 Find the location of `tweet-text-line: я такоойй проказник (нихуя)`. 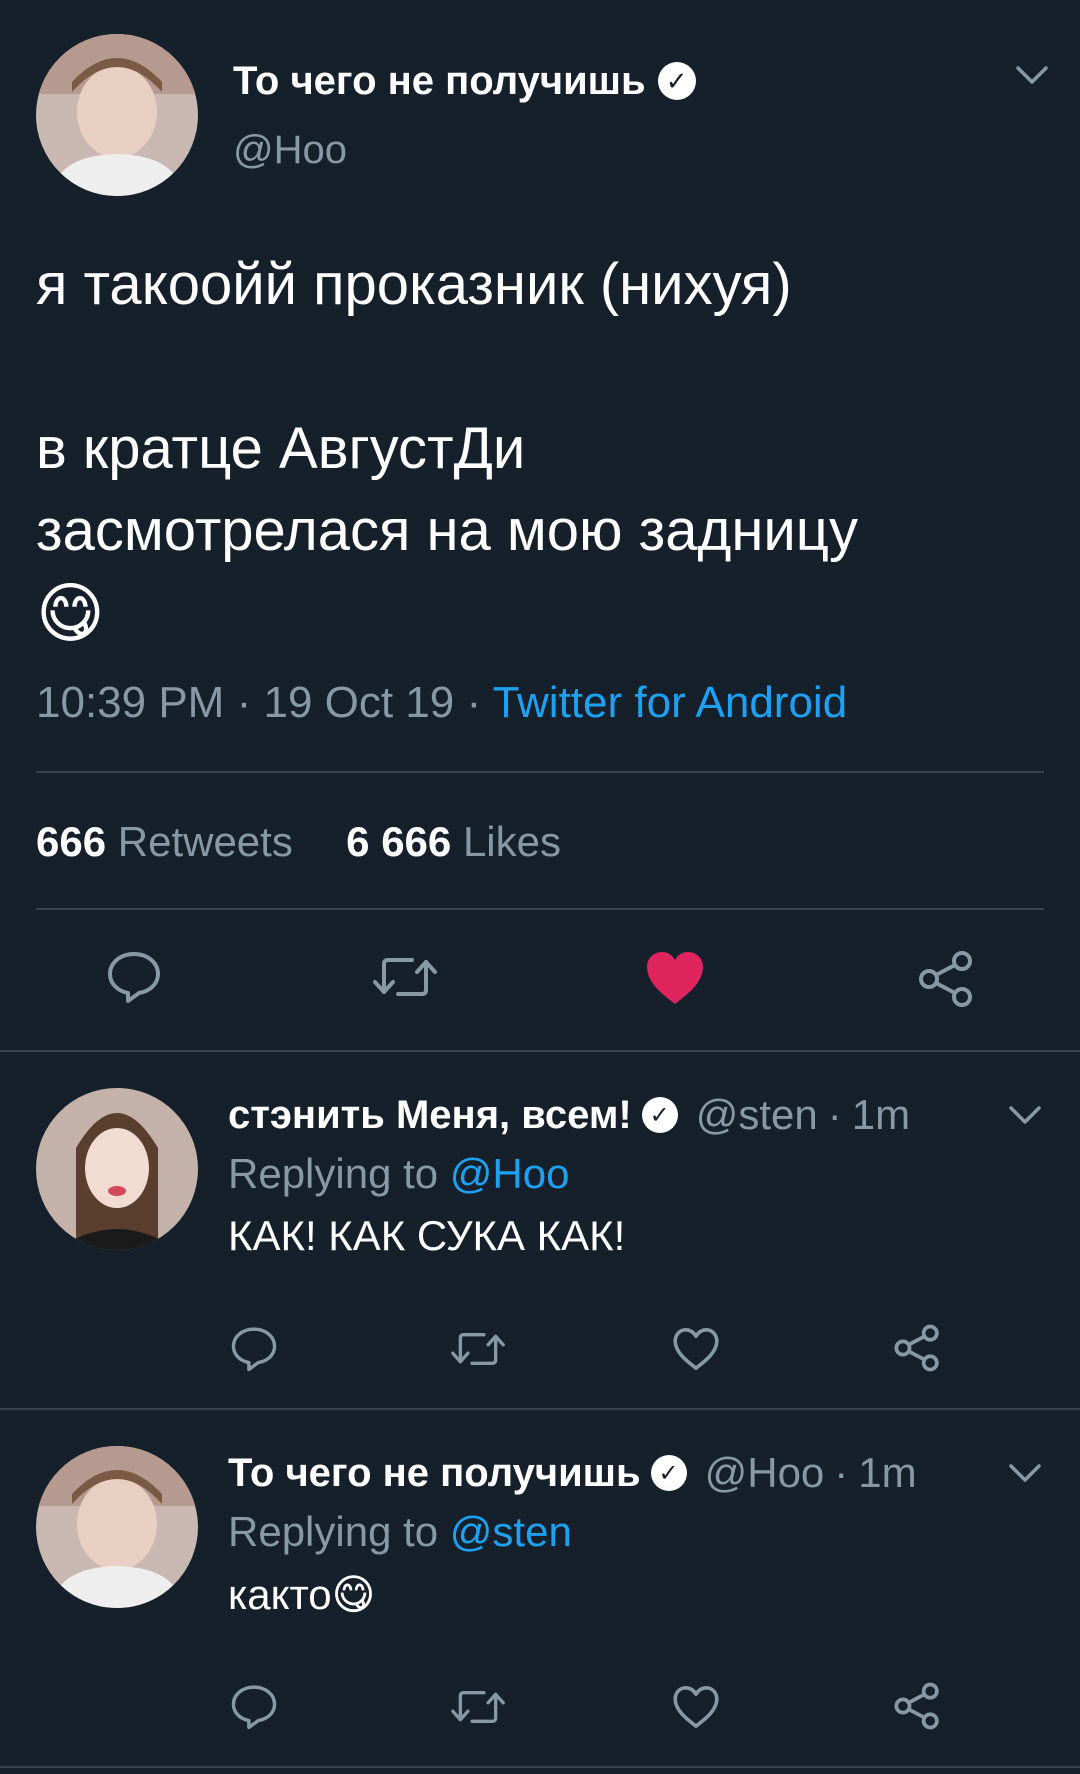

tweet-text-line: я такоойй проказник (нихуя) is located at coordinates (414, 284).